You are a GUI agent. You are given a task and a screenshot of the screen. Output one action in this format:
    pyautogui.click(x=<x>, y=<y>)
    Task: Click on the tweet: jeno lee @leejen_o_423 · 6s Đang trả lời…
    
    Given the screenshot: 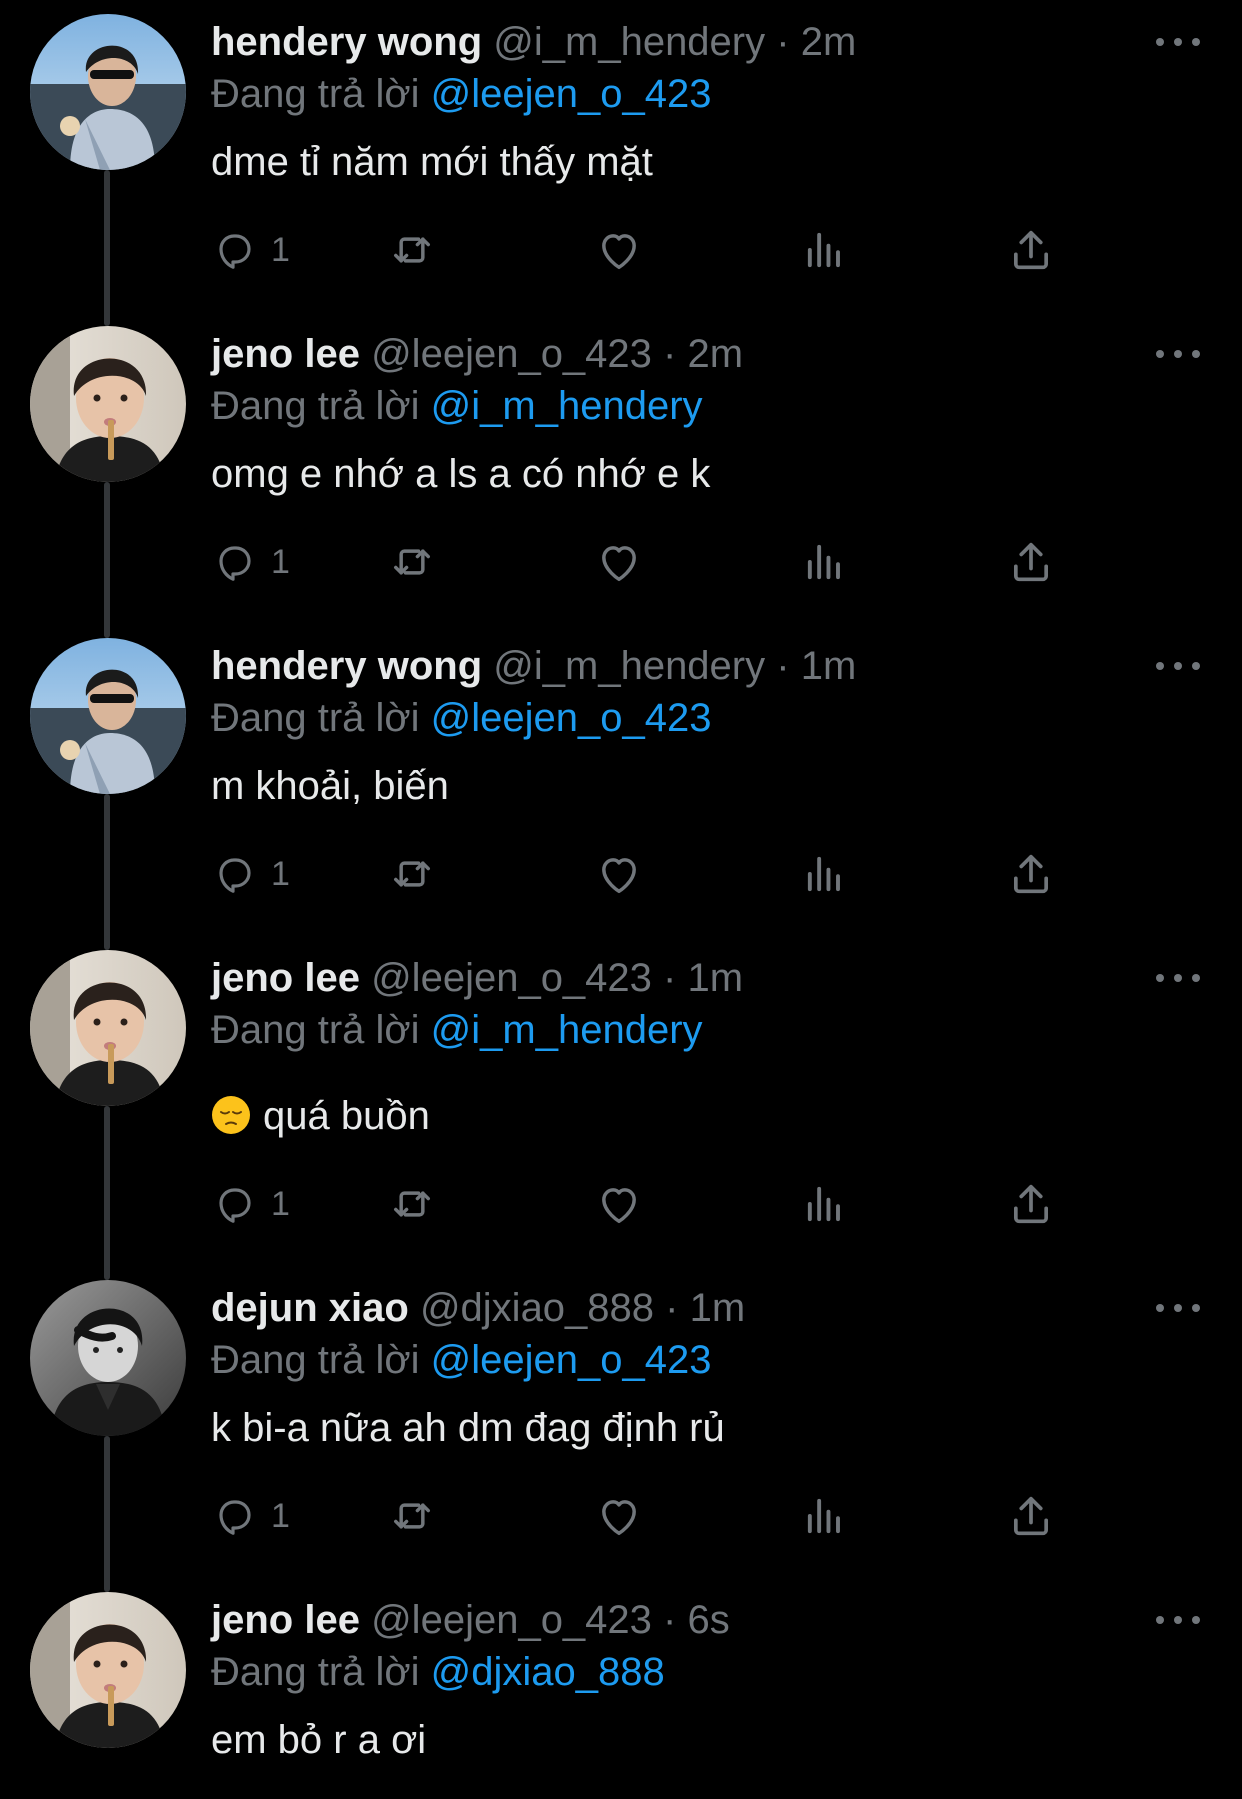 What is the action you would take?
    pyautogui.click(x=621, y=1688)
    